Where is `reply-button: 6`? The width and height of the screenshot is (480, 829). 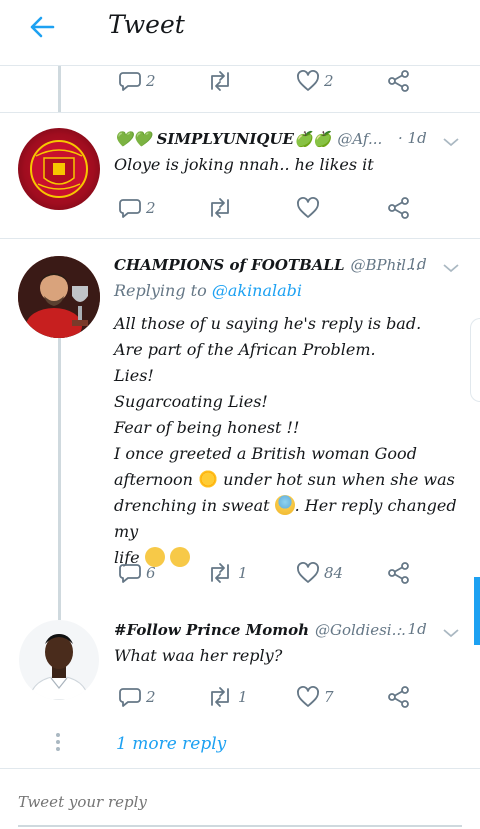 reply-button: 6 is located at coordinates (137, 573).